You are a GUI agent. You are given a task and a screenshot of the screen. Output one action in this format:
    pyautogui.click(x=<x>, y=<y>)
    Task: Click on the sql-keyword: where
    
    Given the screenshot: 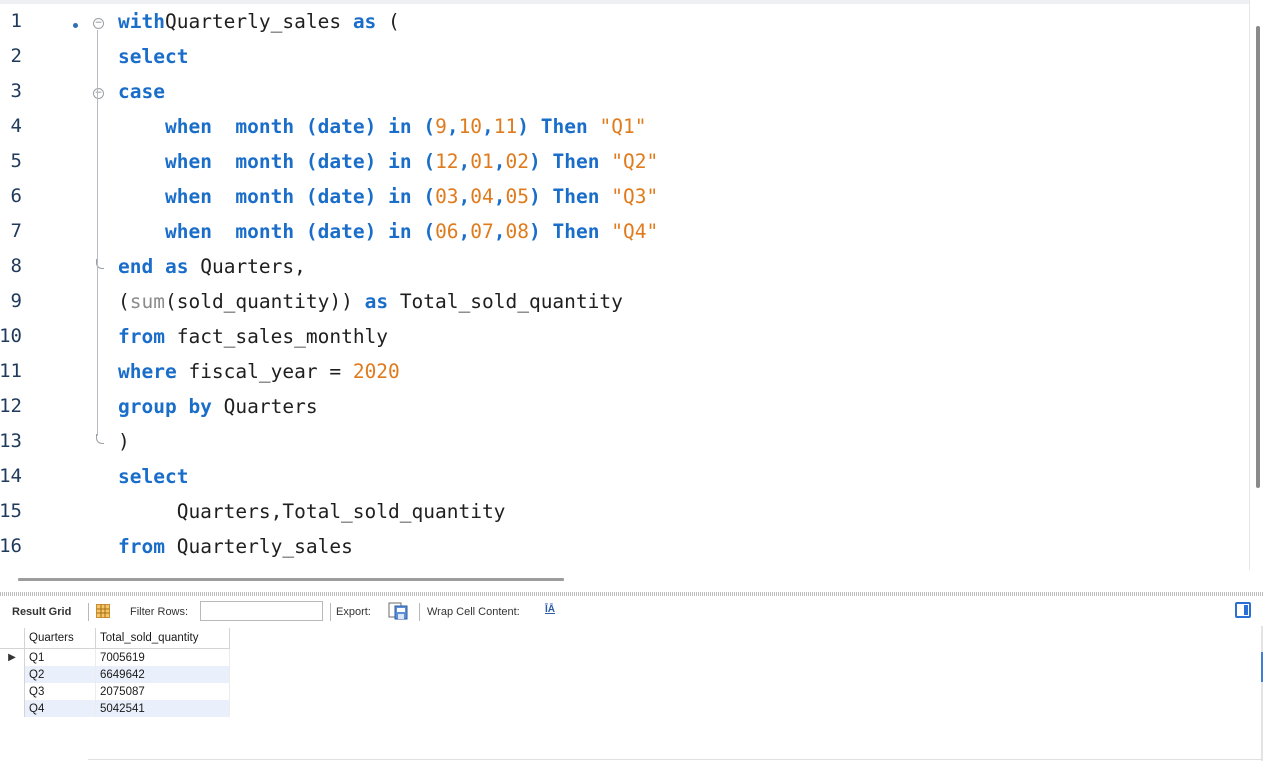 What is the action you would take?
    pyautogui.click(x=147, y=371)
    